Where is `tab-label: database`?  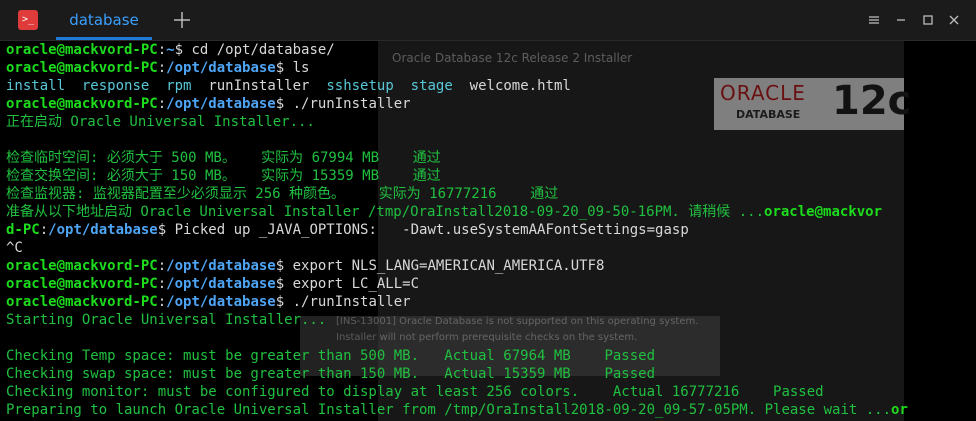 tab-label: database is located at coordinates (104, 20).